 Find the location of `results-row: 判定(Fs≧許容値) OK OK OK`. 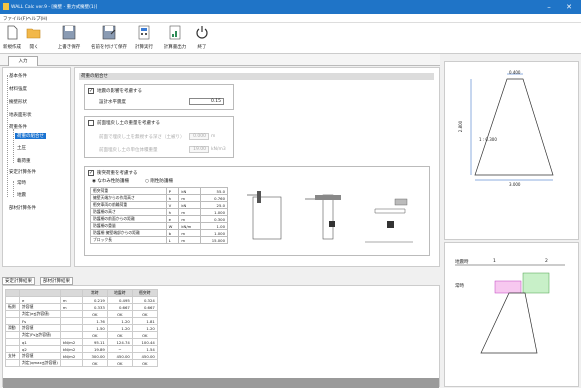

results-row: 判定(Fs≧許容値) OK OK OK is located at coordinates (81, 335).